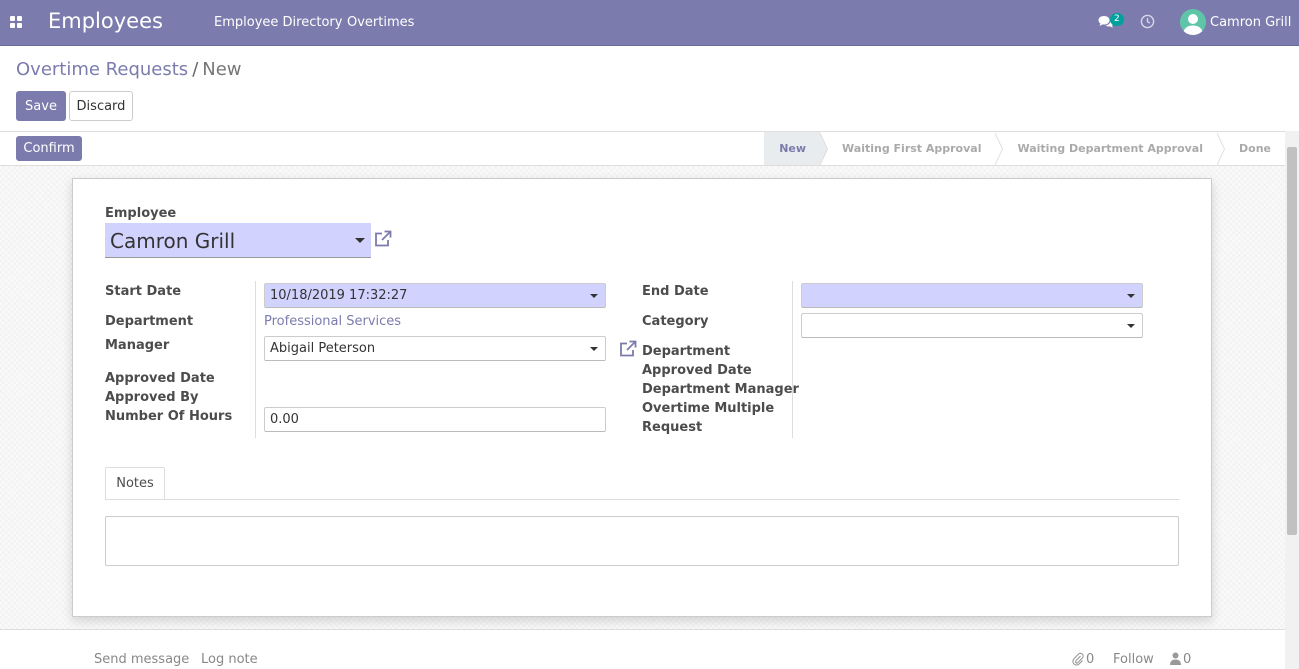  Describe the element at coordinates (102, 69) in the screenshot. I see `breadcrumb-overtime-requests: Overtime Requests` at that location.